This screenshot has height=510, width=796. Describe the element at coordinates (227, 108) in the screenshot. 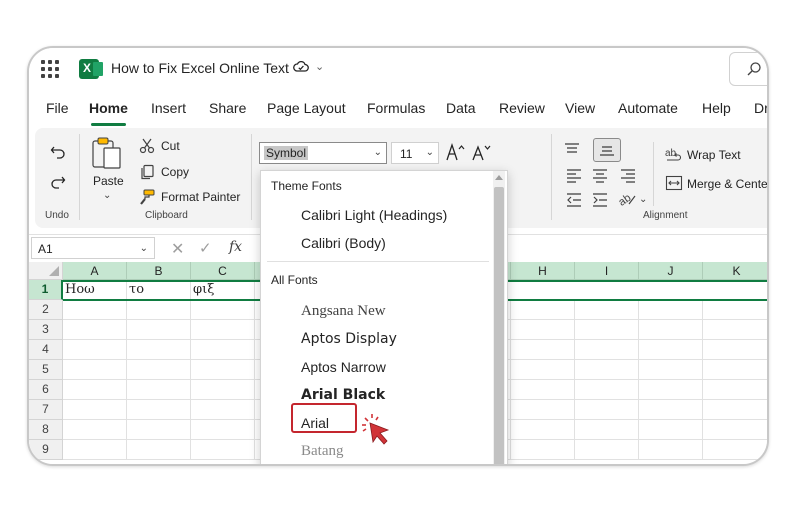

I see `tab-share: Share` at that location.